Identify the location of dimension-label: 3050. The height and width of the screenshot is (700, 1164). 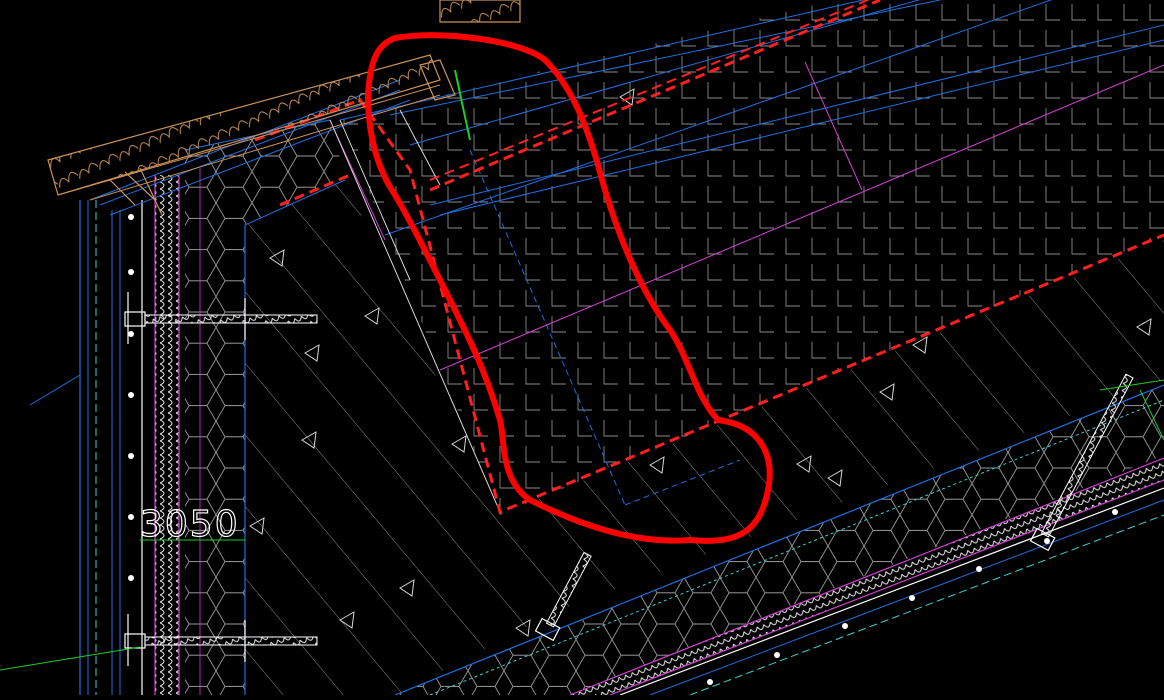
(189, 524).